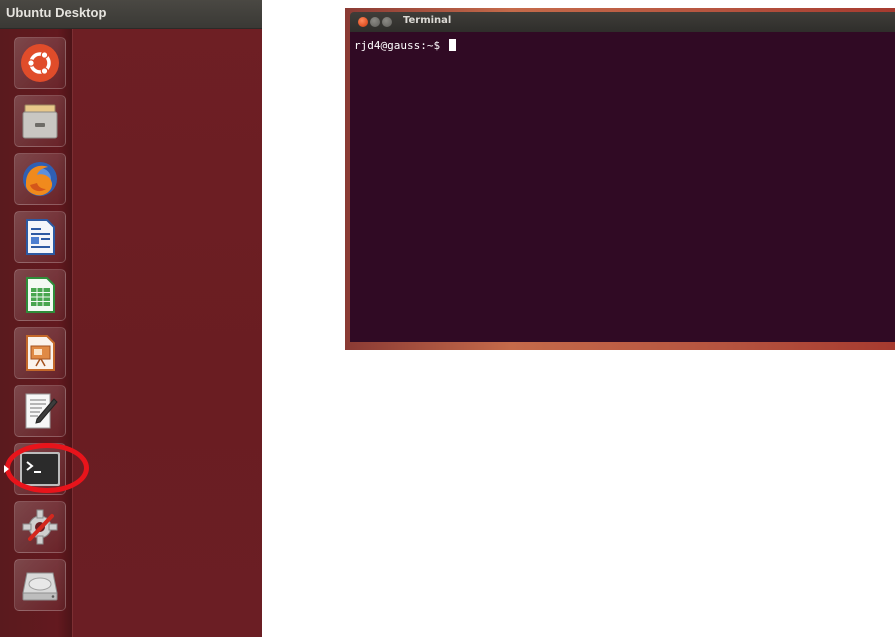  What do you see at coordinates (400, 45) in the screenshot?
I see `terminal-prompt: rjd4@gauss:~$` at bounding box center [400, 45].